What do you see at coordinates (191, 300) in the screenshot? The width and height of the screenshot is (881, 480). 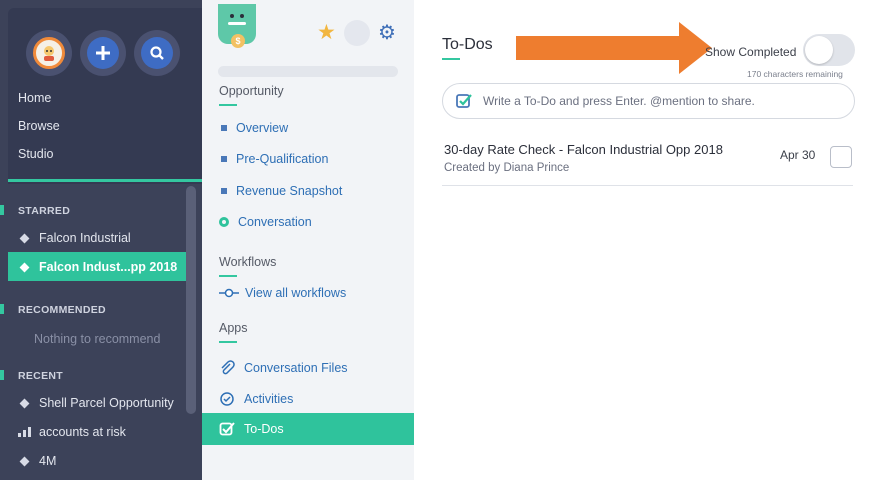 I see `sidebar-scrollbar` at bounding box center [191, 300].